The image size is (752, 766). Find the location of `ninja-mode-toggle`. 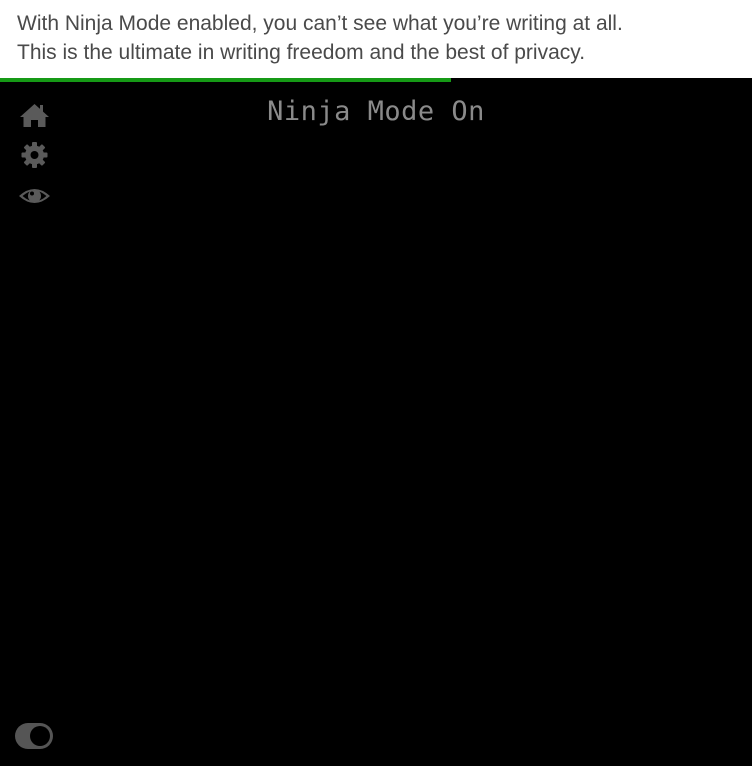

ninja-mode-toggle is located at coordinates (34, 736).